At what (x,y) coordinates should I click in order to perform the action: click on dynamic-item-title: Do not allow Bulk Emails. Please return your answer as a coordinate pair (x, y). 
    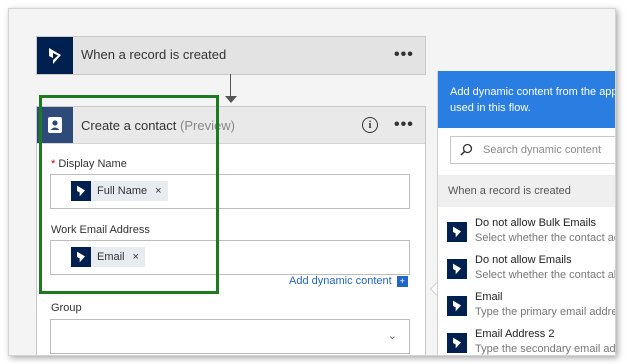
    Looking at the image, I should click on (536, 223).